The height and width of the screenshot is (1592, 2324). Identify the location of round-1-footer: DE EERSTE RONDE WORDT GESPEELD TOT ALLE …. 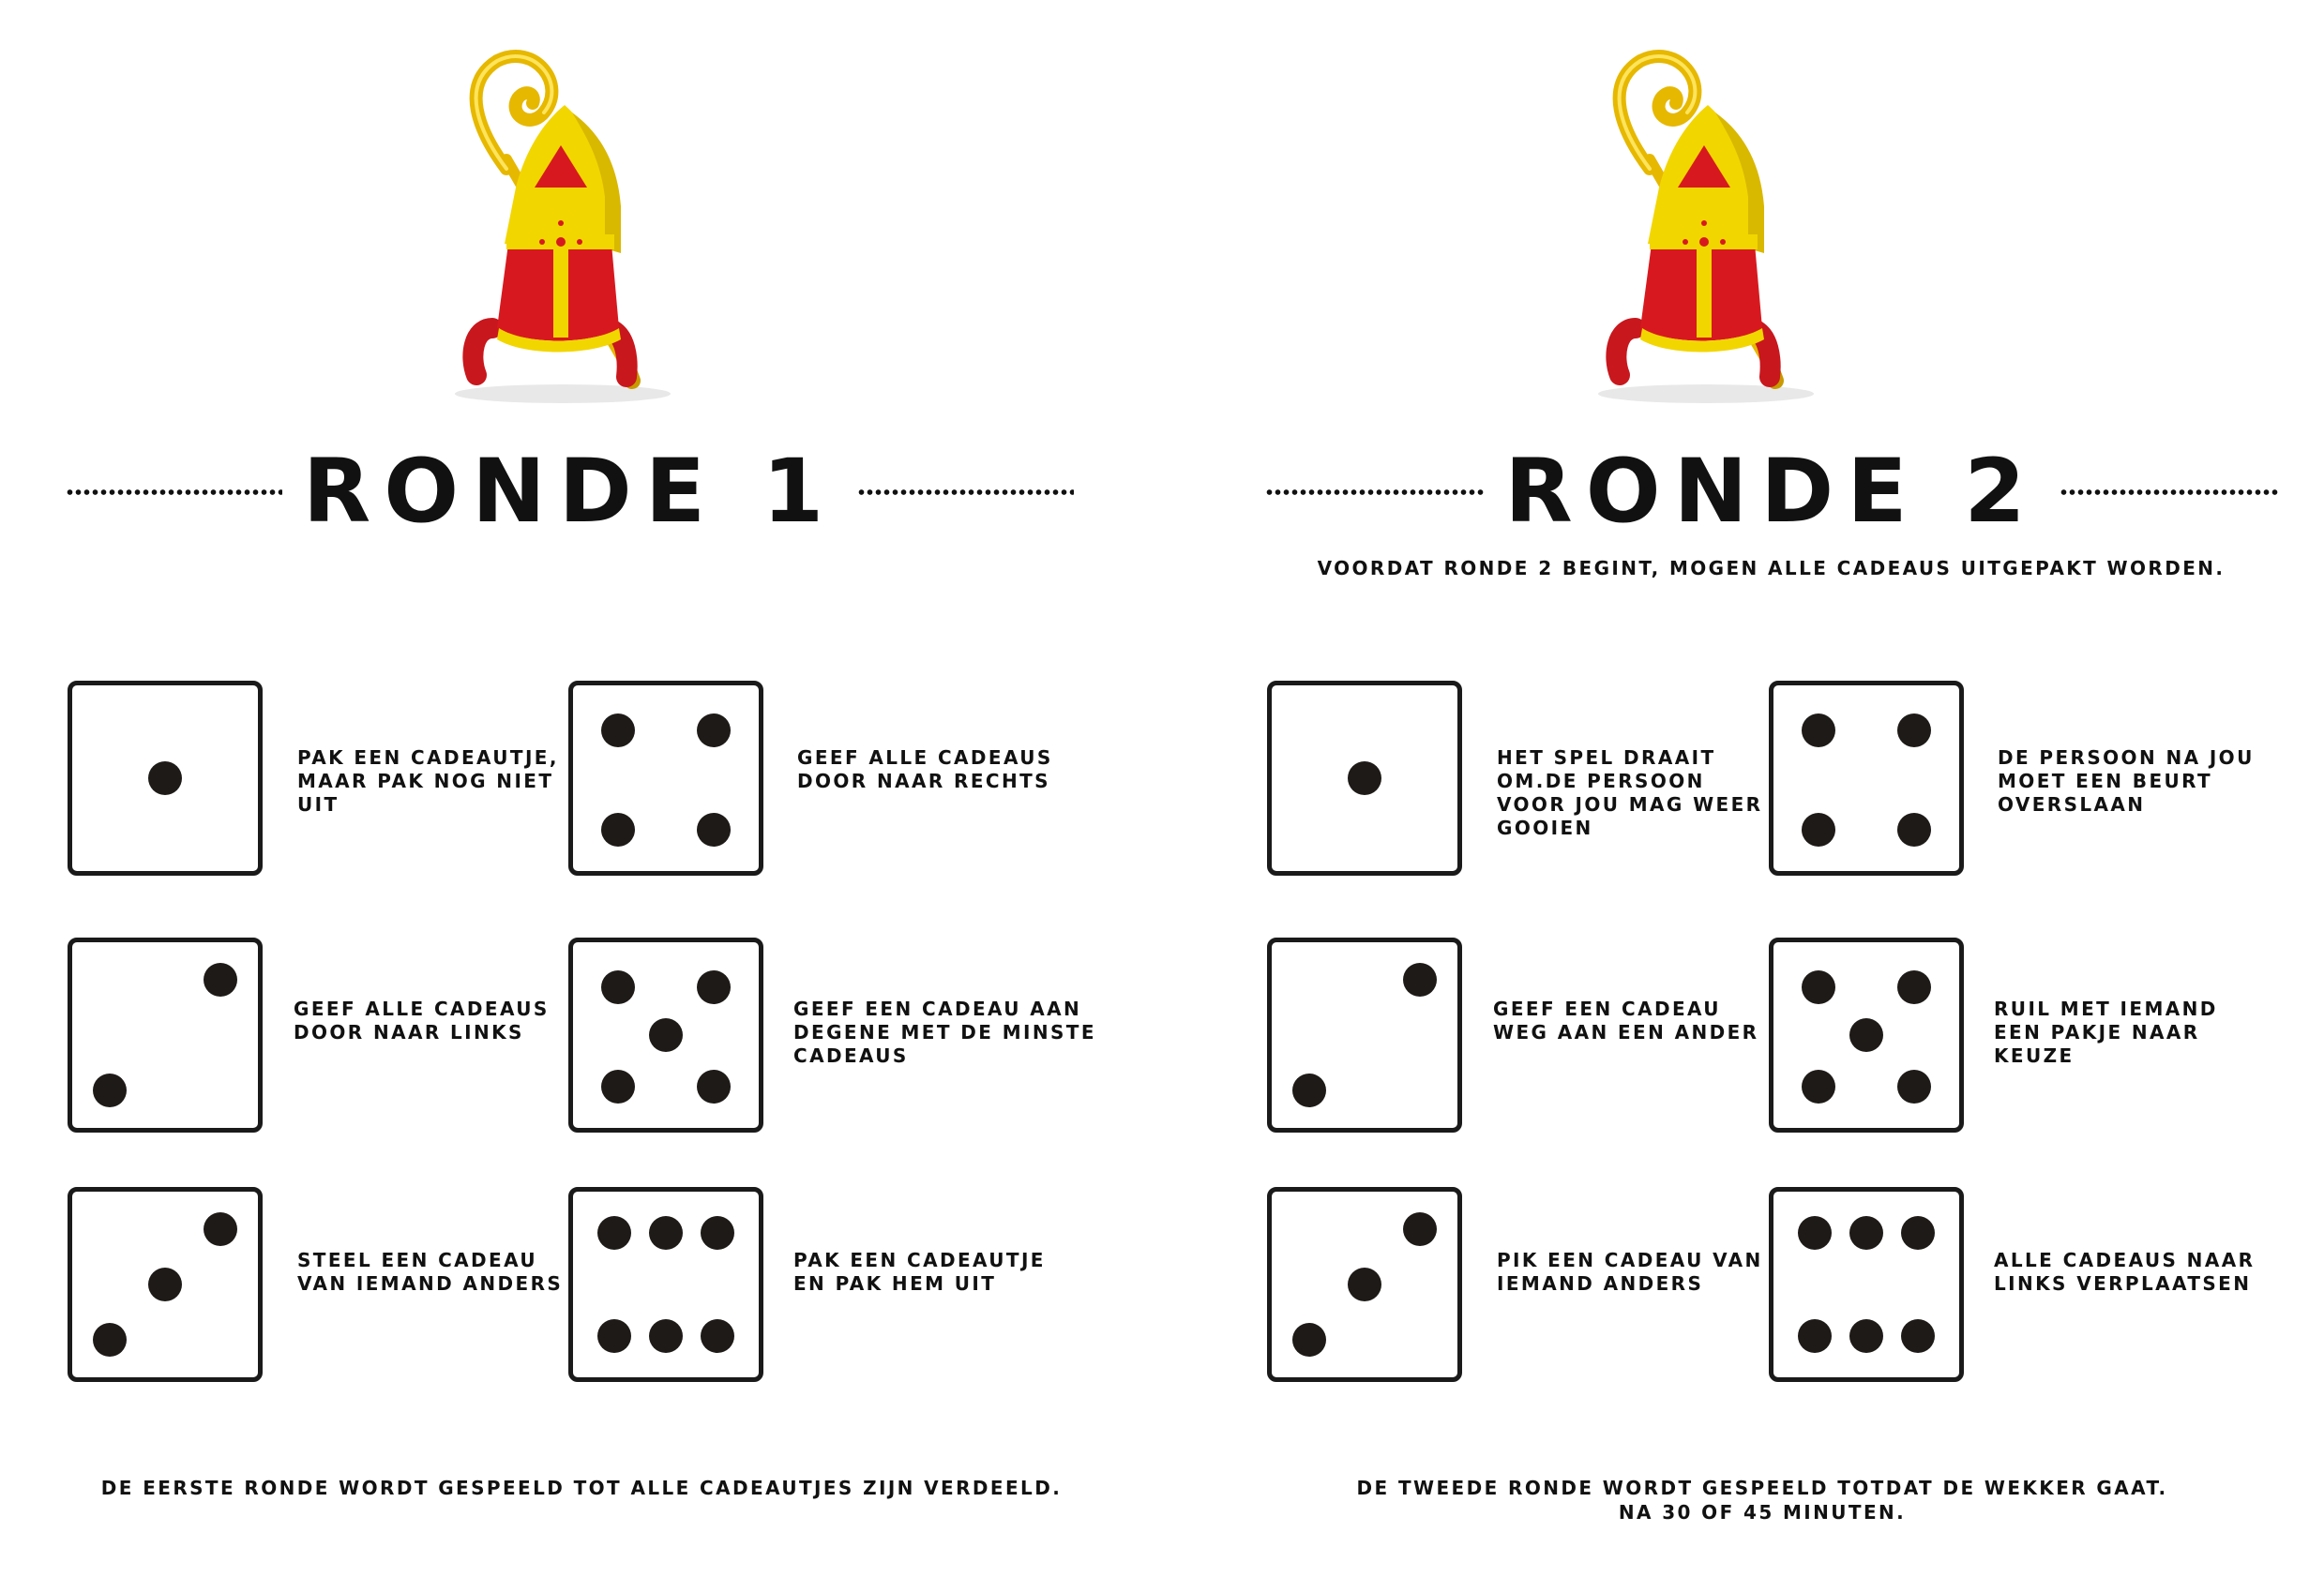
(581, 1488).